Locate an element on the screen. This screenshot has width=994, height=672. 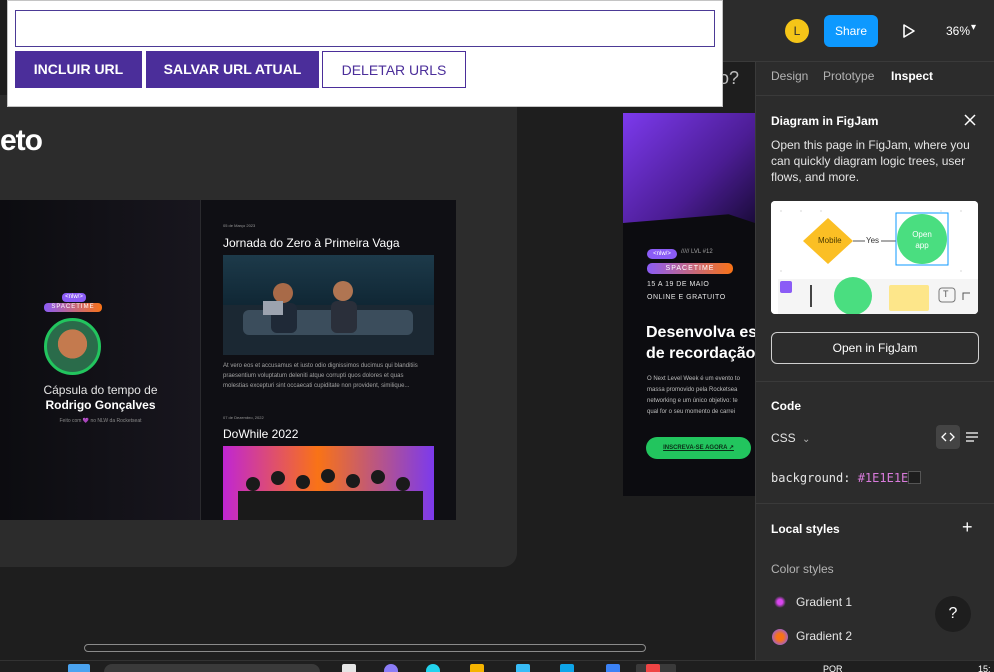
event-dates: 15 A 19 DE MAIO is located at coordinates (678, 284).